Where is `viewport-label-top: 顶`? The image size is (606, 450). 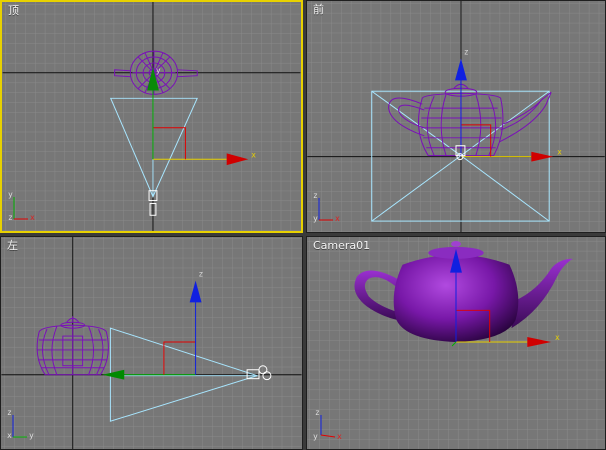 viewport-label-top: 顶 is located at coordinates (13, 11).